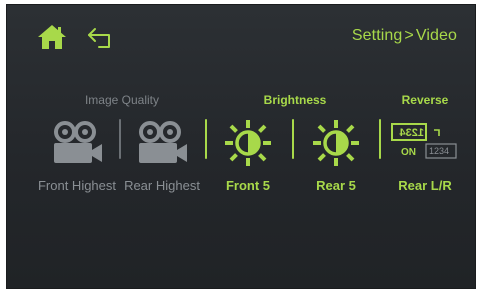 This screenshot has height=291, width=481. I want to click on front-brightness-button, so click(248, 143).